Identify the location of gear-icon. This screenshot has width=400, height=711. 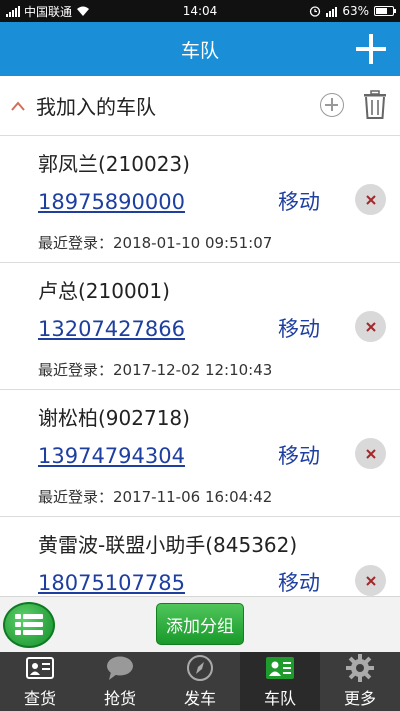
(360, 668).